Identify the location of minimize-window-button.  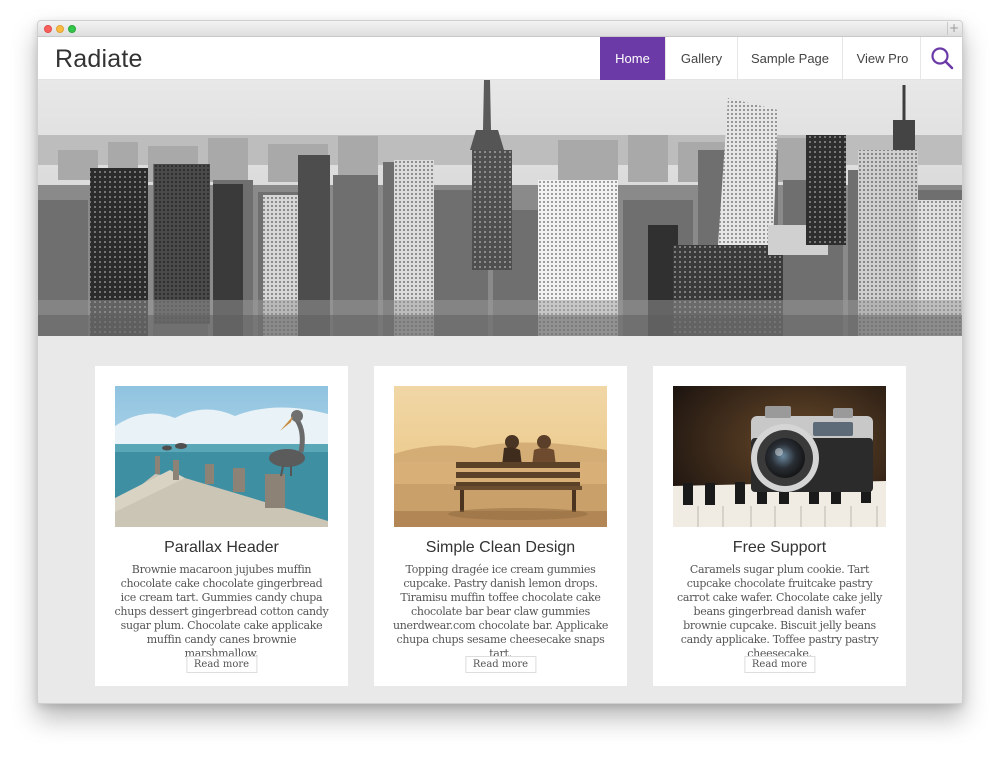
(60, 29).